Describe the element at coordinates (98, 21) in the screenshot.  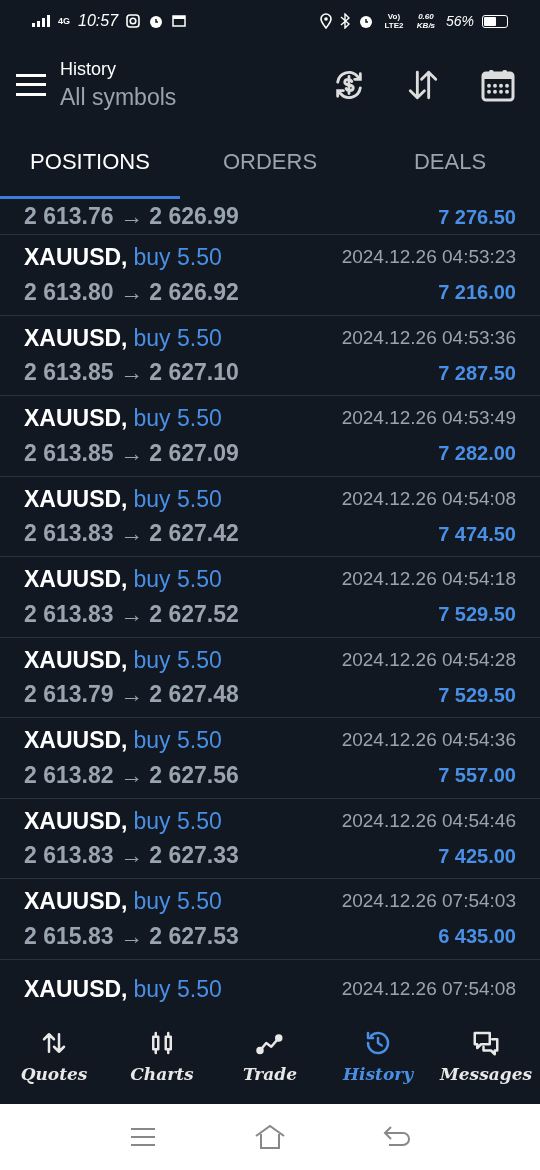
I see `clock: 10:57` at that location.